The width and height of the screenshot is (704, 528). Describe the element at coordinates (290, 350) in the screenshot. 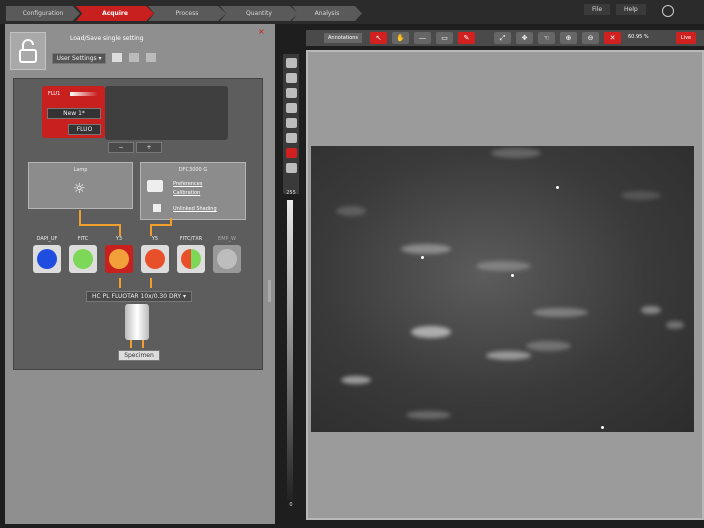

I see `intensity-slider` at that location.